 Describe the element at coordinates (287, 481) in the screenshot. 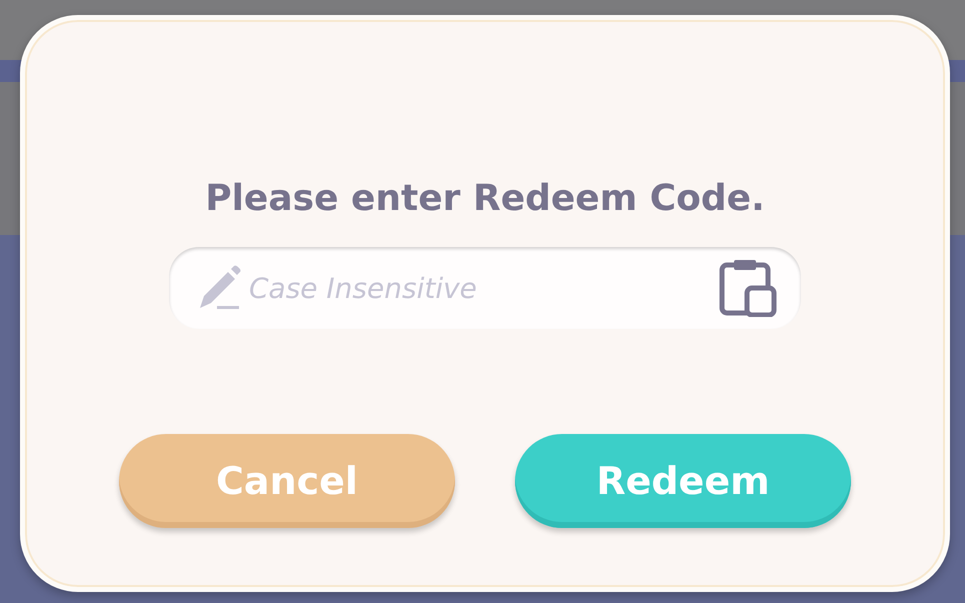

I see `cancel-button: Cancel` at that location.